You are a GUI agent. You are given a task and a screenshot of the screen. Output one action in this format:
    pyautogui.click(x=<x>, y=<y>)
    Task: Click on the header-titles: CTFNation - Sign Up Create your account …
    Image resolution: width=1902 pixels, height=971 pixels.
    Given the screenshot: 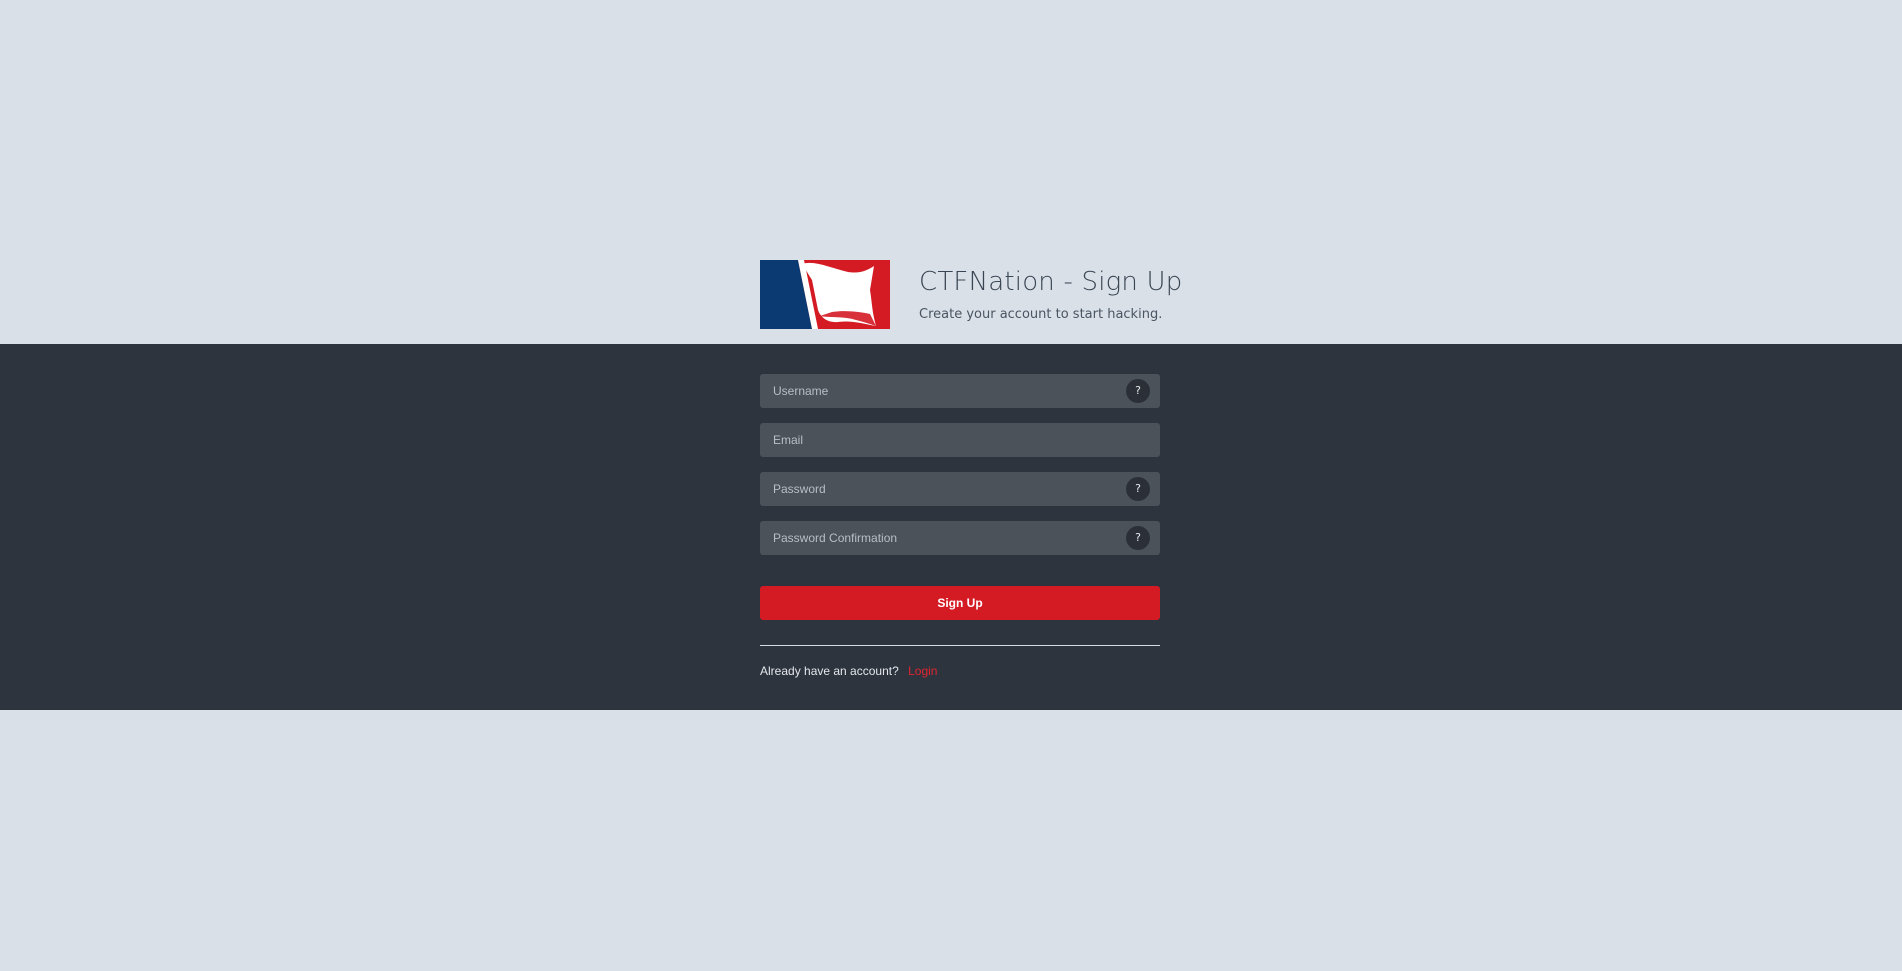 What is the action you would take?
    pyautogui.click(x=1051, y=291)
    